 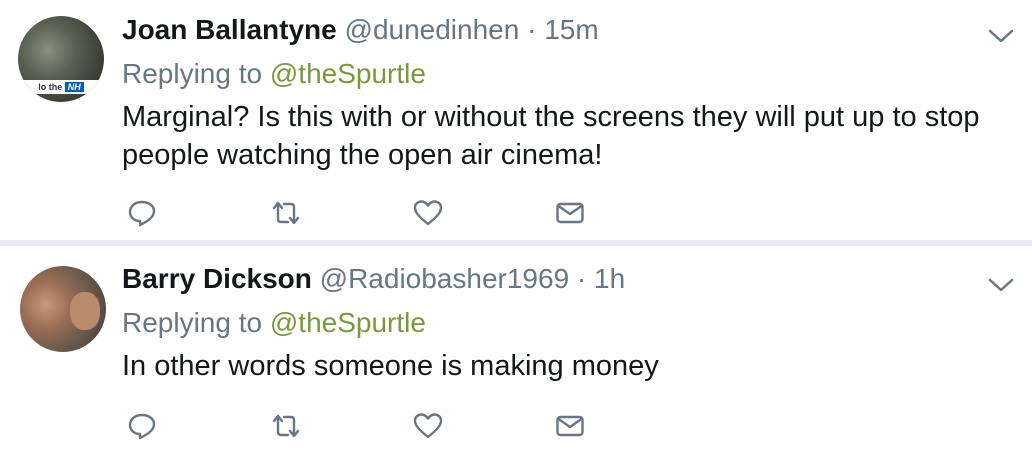 I want to click on avatar-badge: lo the NH, so click(x=61, y=87).